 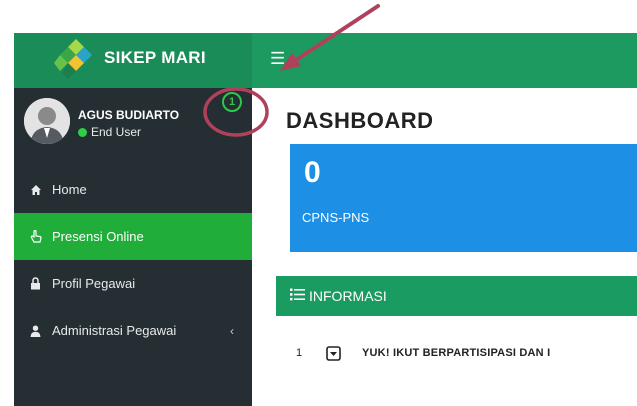 I want to click on stat-label: CPNS-PNS, so click(x=336, y=217).